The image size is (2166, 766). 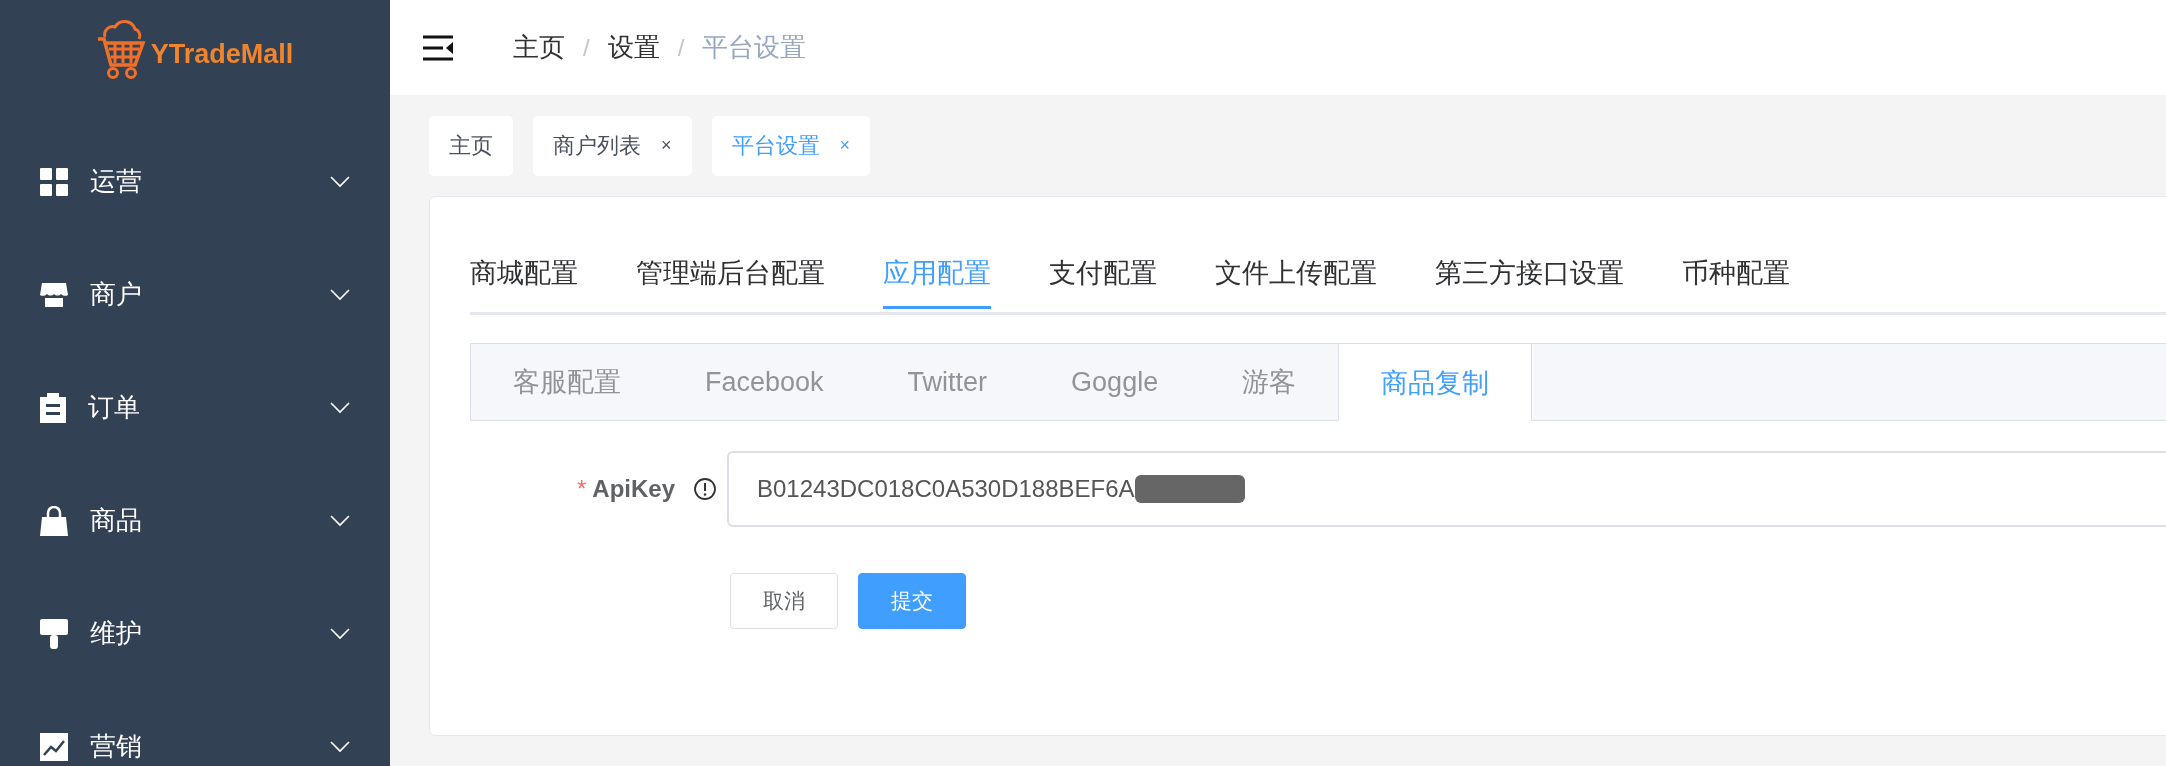 What do you see at coordinates (633, 47) in the screenshot?
I see `breadcrumb-item: 设置` at bounding box center [633, 47].